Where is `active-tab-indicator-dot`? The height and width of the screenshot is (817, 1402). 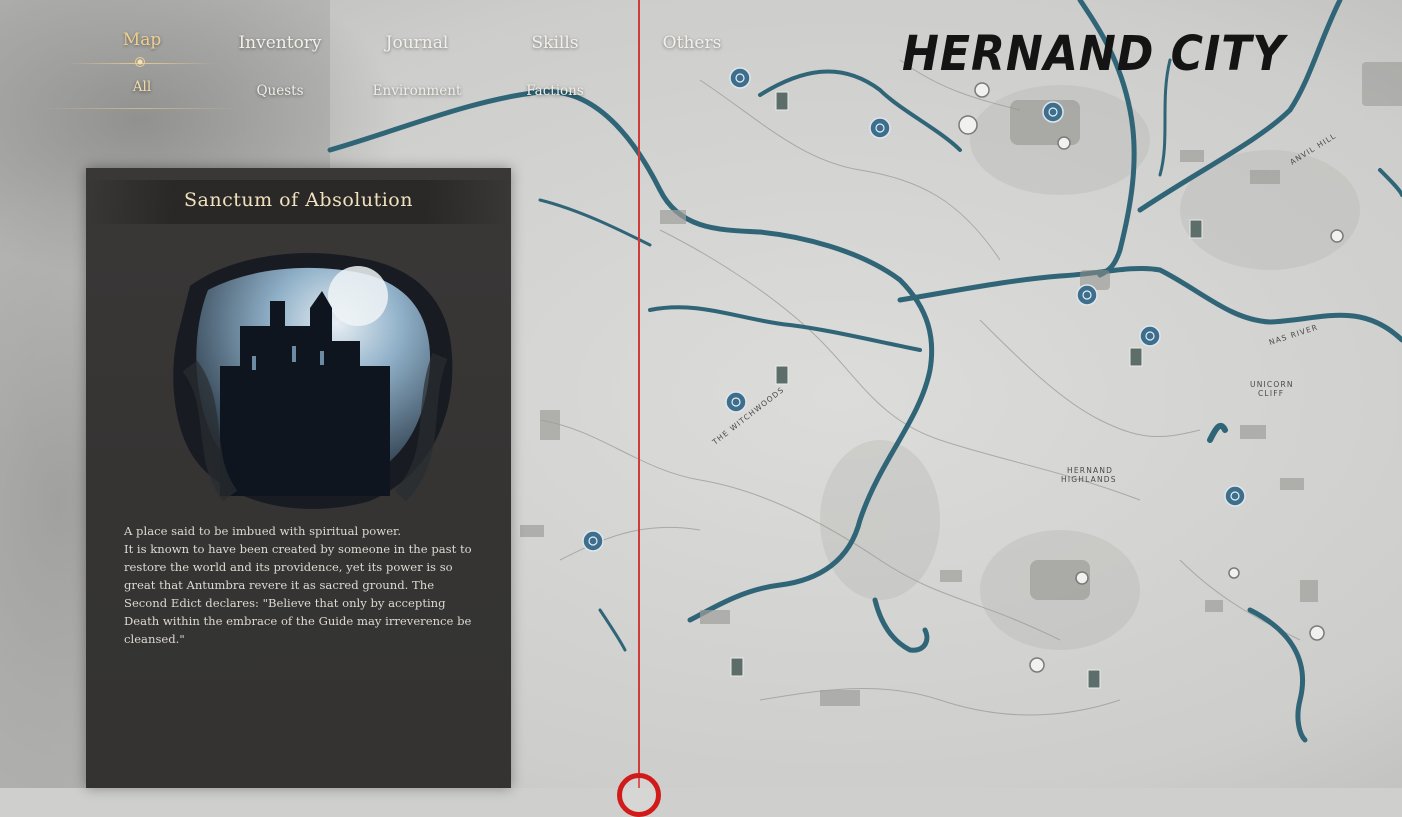
active-tab-indicator-dot is located at coordinates (140, 62).